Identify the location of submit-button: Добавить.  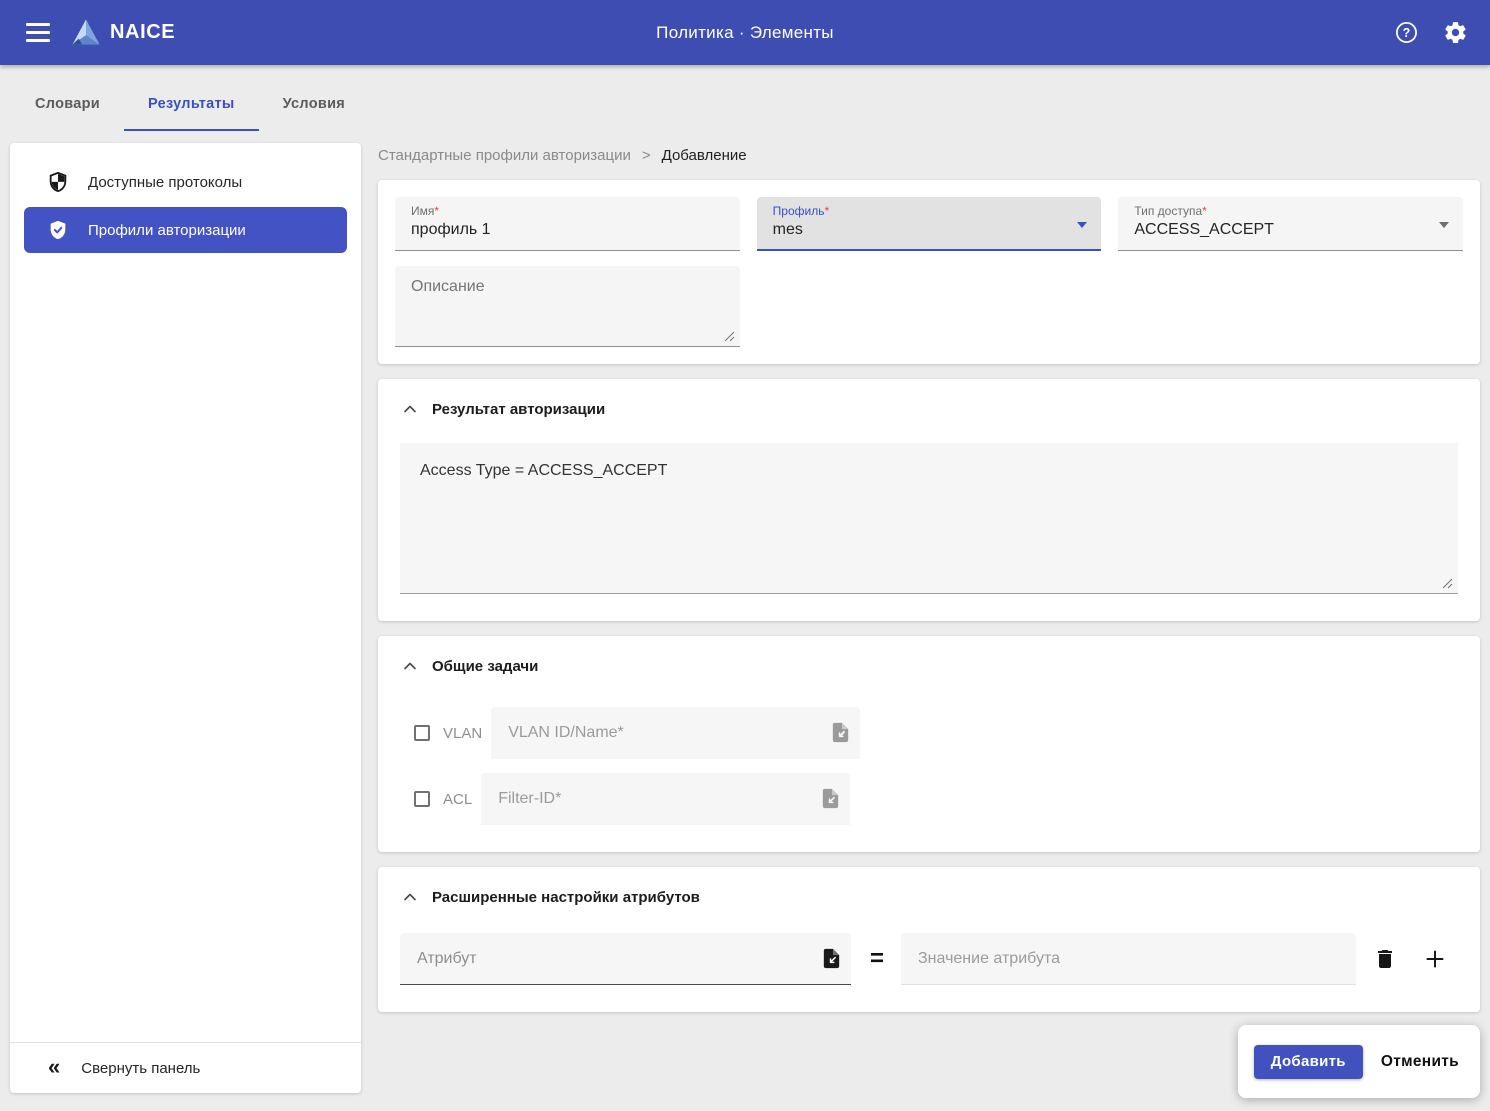
(1308, 1061).